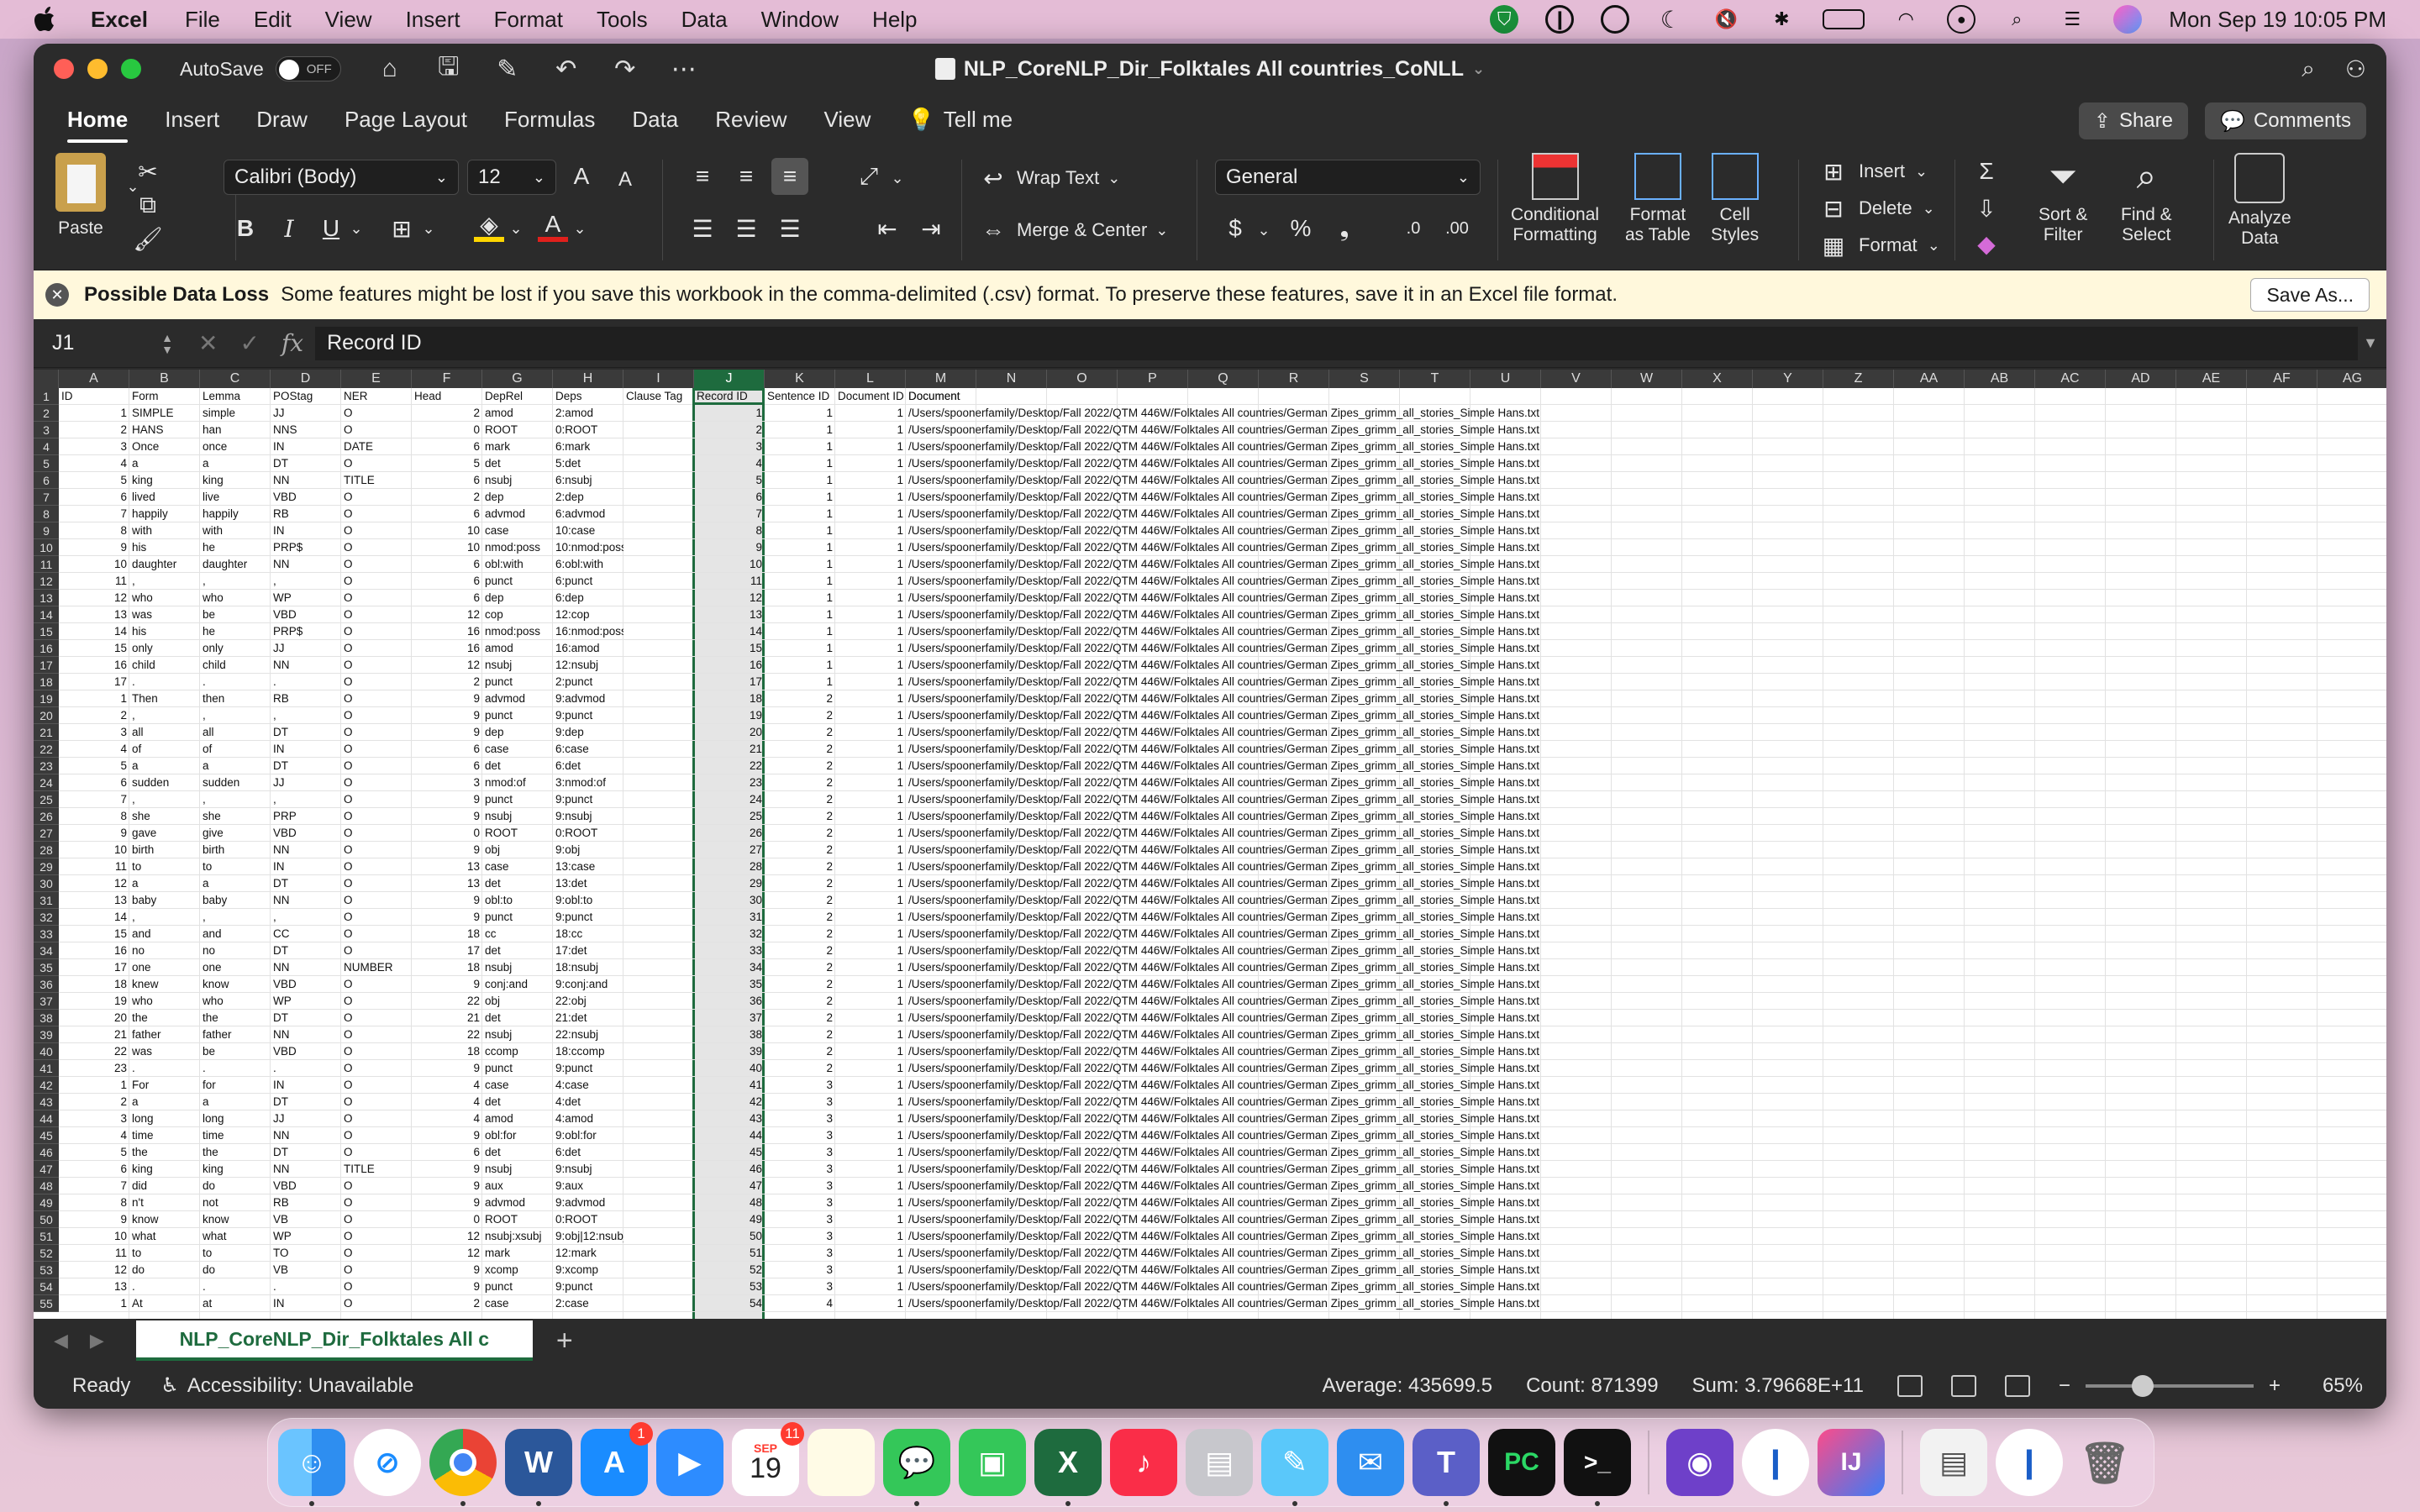  I want to click on row-header: 3, so click(46, 430).